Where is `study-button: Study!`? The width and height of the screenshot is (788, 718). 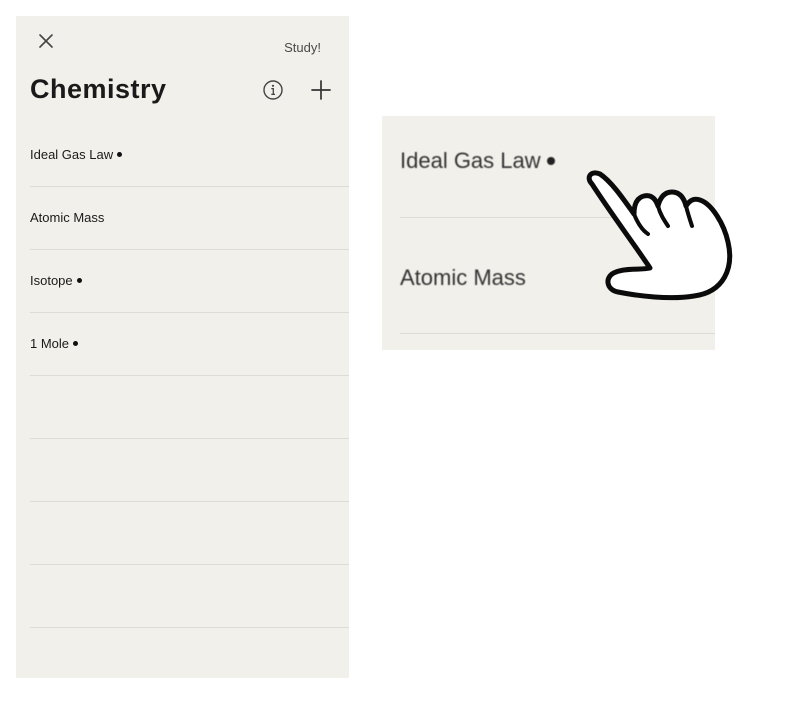 study-button: Study! is located at coordinates (302, 47).